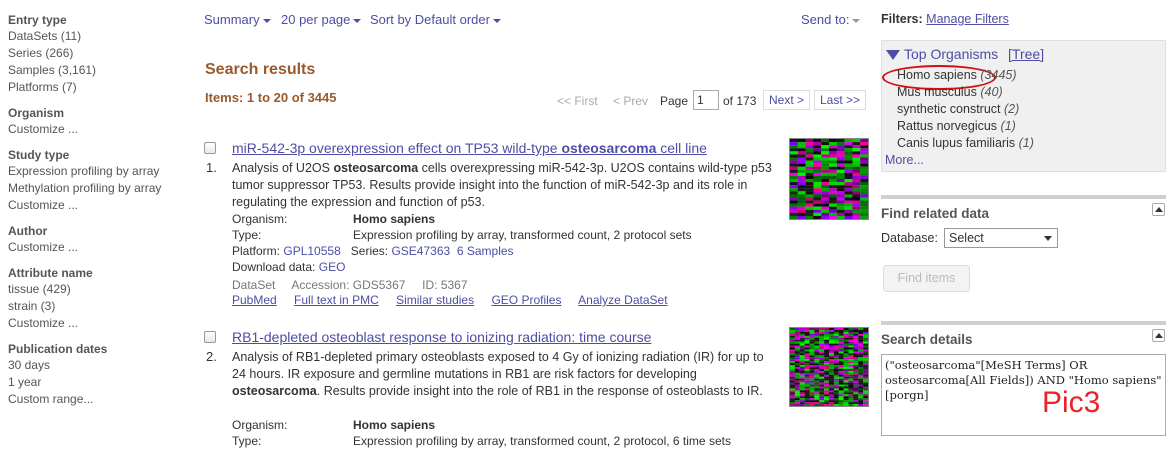 This screenshot has height=449, width=1170. Describe the element at coordinates (321, 19) in the screenshot. I see `per-page-dropdown: 20 per page` at that location.